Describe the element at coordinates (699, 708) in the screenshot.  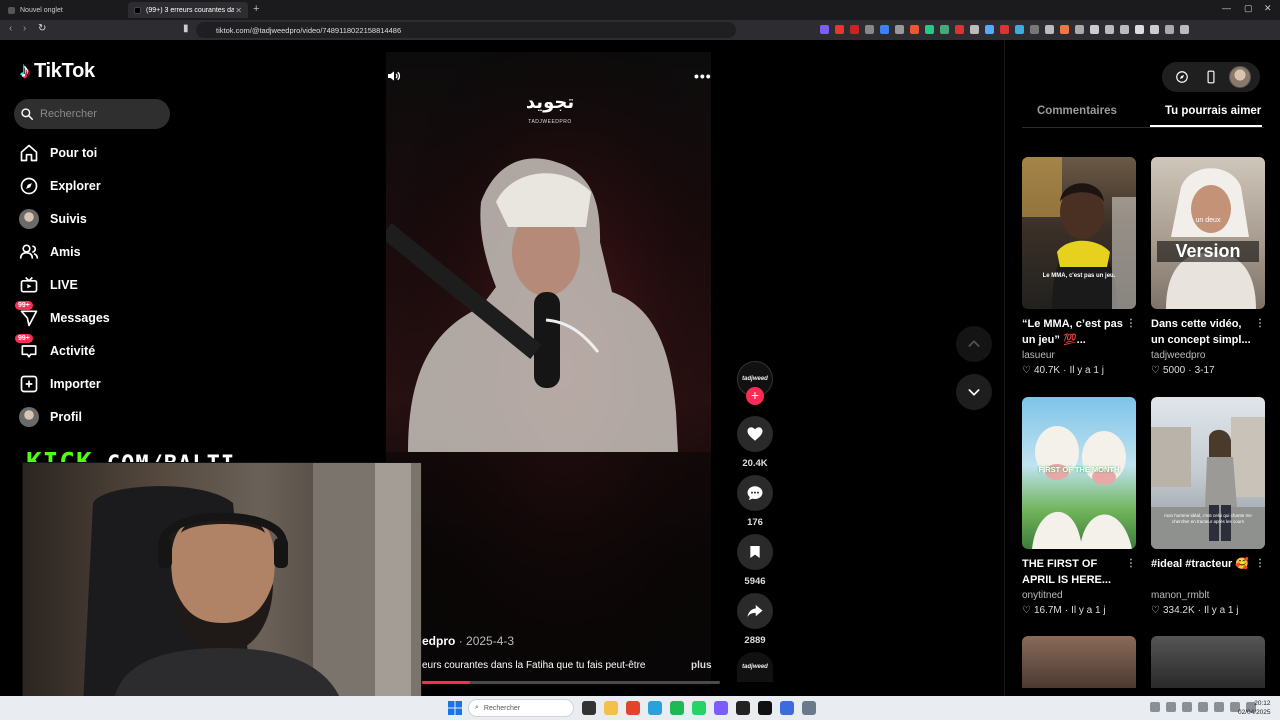
I see `whatsapp-icon` at that location.